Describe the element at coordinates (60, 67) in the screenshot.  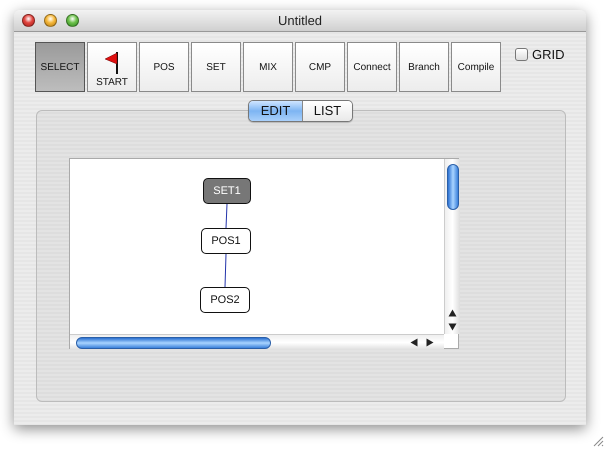
I see `tool-button: SELECT` at that location.